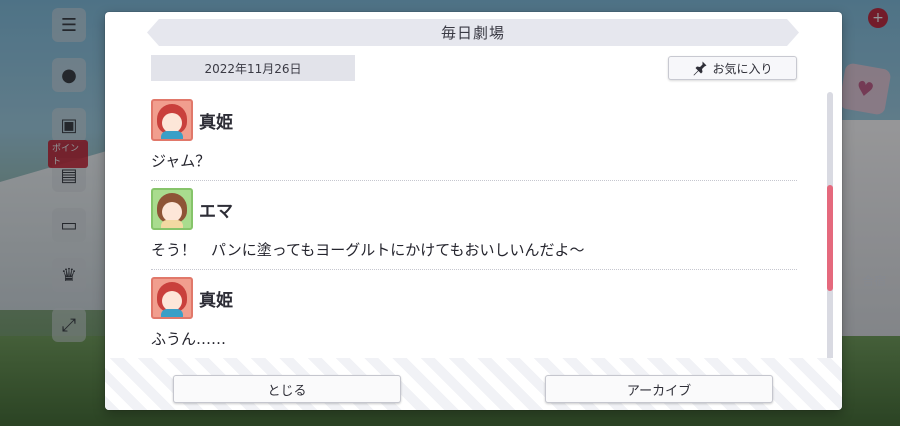  I want to click on favorite-button: お気に入り, so click(732, 68).